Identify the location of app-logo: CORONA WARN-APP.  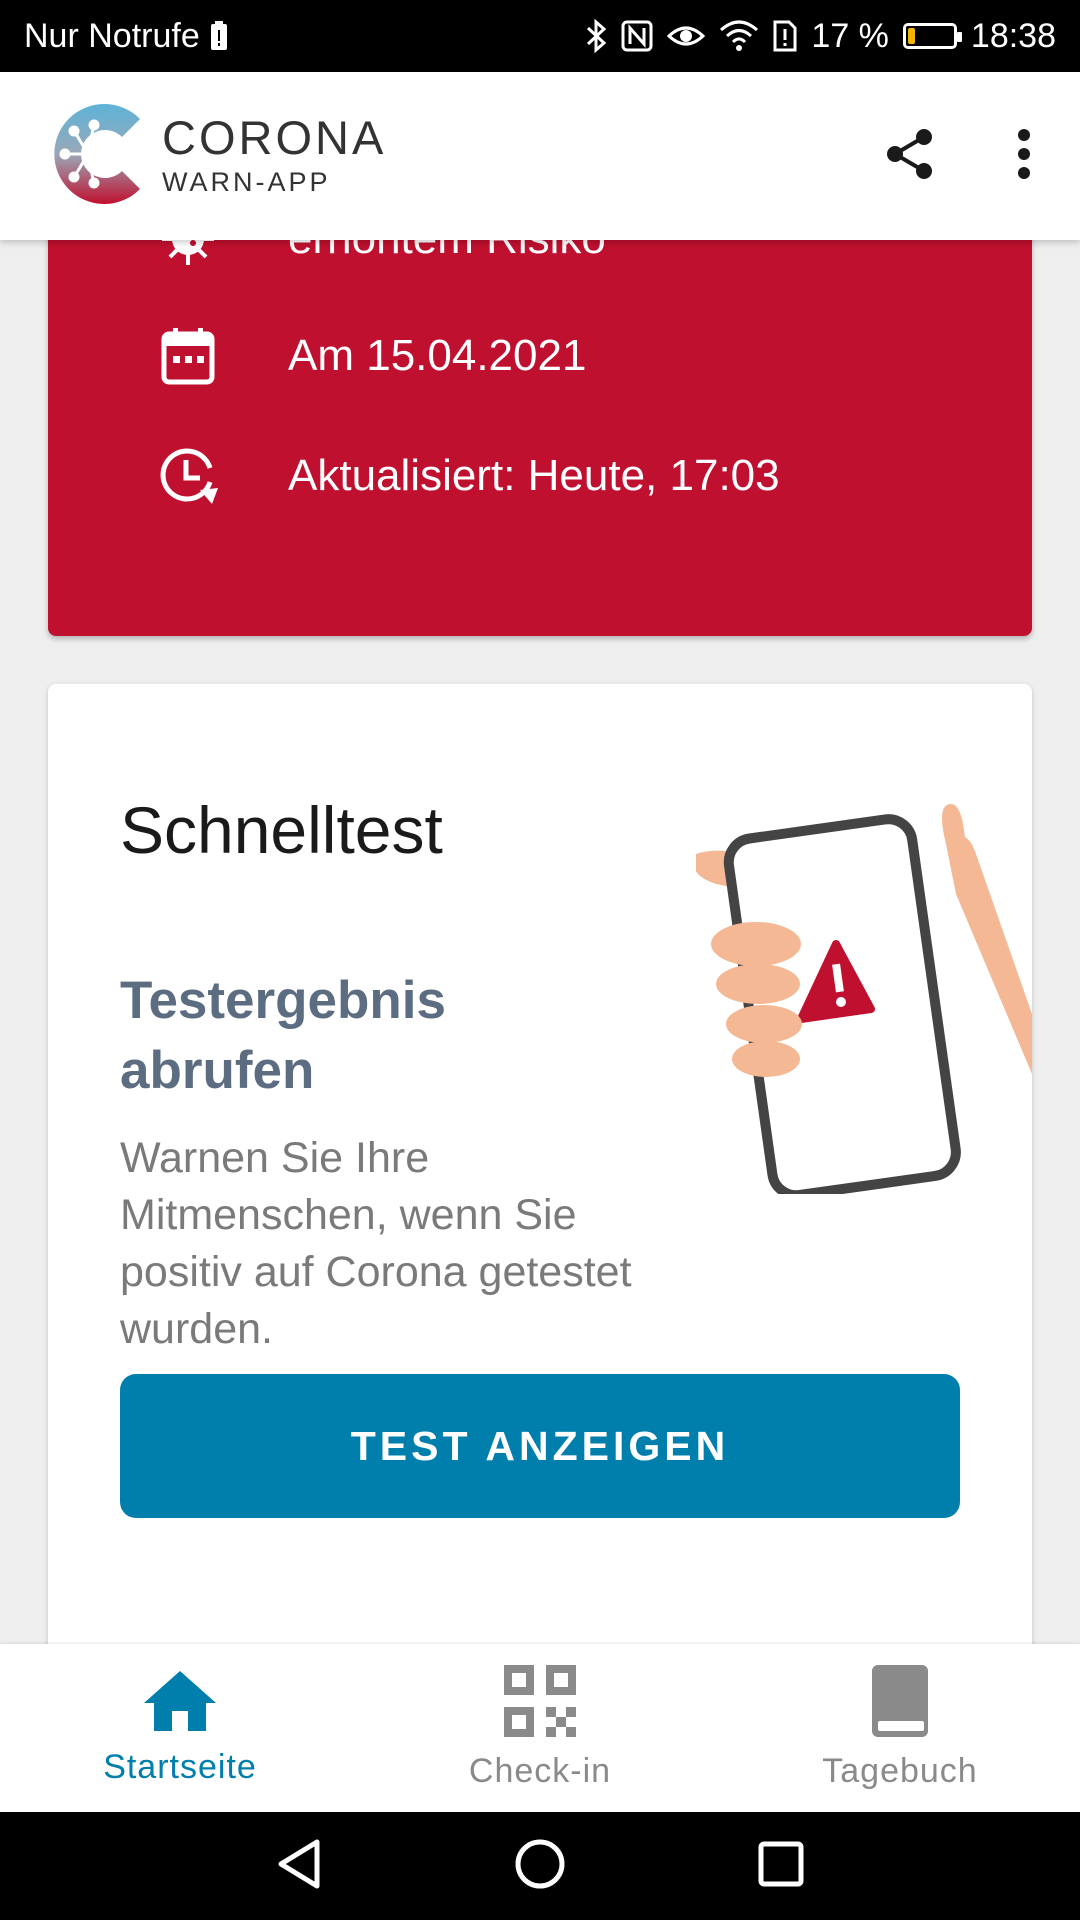
(217, 156).